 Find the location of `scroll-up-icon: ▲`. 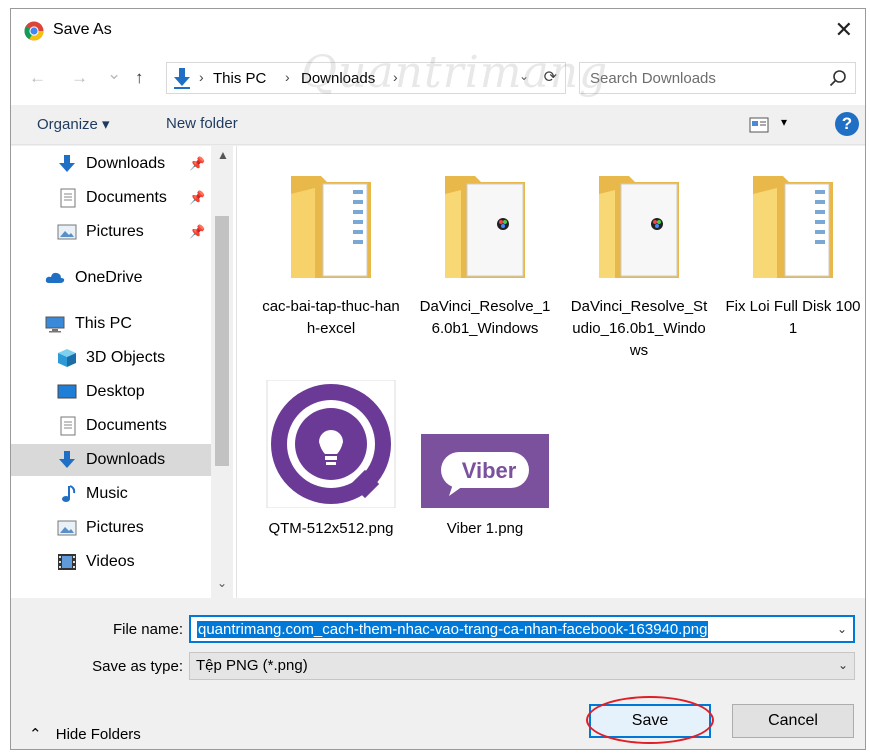

scroll-up-icon: ▲ is located at coordinates (223, 155).